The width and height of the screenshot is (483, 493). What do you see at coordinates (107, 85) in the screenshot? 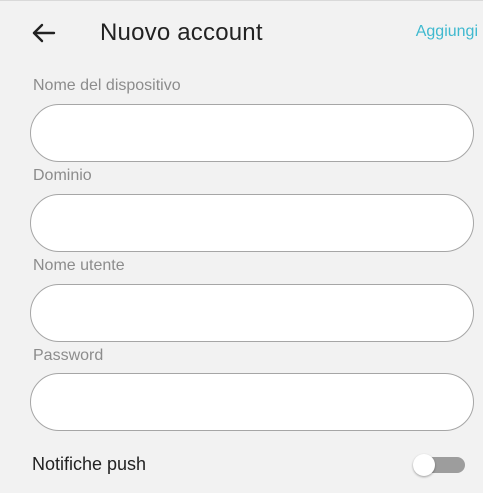
I see `device-name-label: Nome del dispositivo` at bounding box center [107, 85].